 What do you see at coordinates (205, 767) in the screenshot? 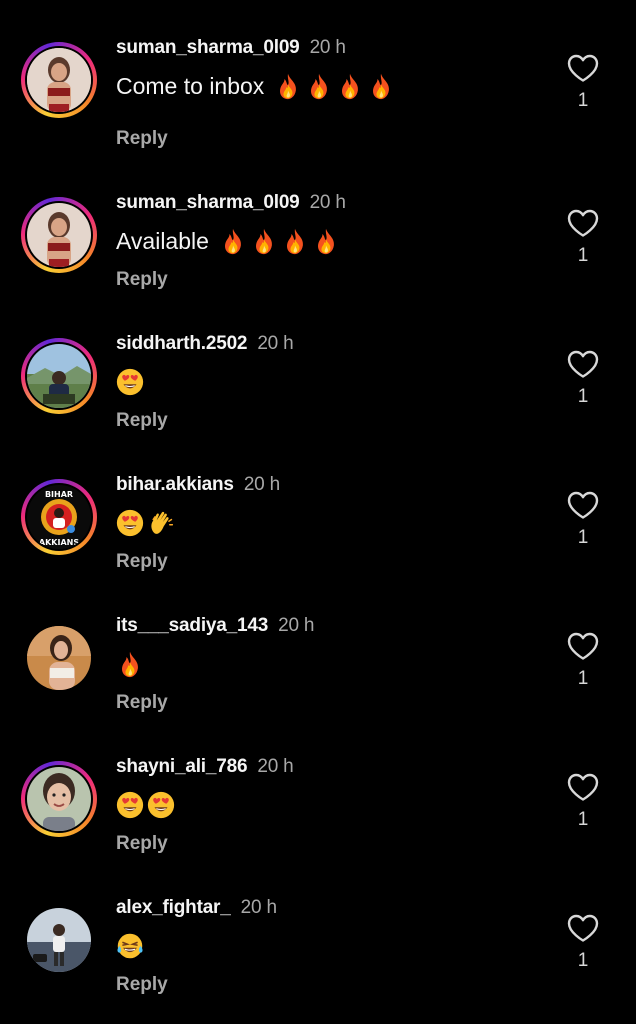
I see `comment-username: shayni_ali_786 20 h` at bounding box center [205, 767].